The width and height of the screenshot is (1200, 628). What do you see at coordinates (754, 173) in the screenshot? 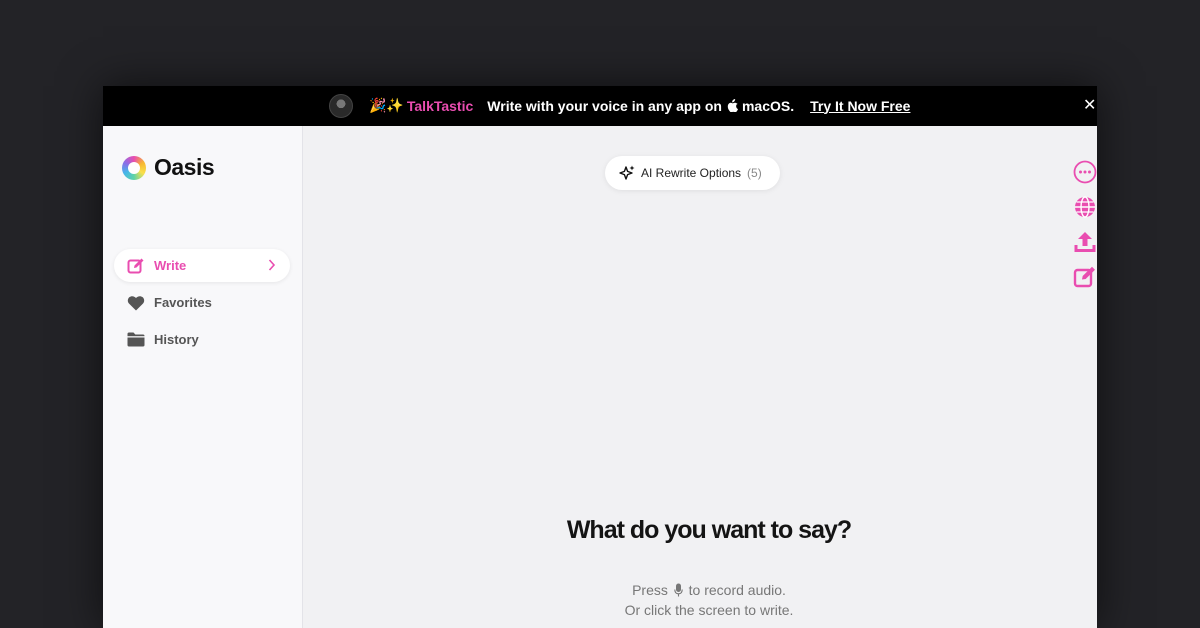
I see `rewrite-count: (5)` at bounding box center [754, 173].